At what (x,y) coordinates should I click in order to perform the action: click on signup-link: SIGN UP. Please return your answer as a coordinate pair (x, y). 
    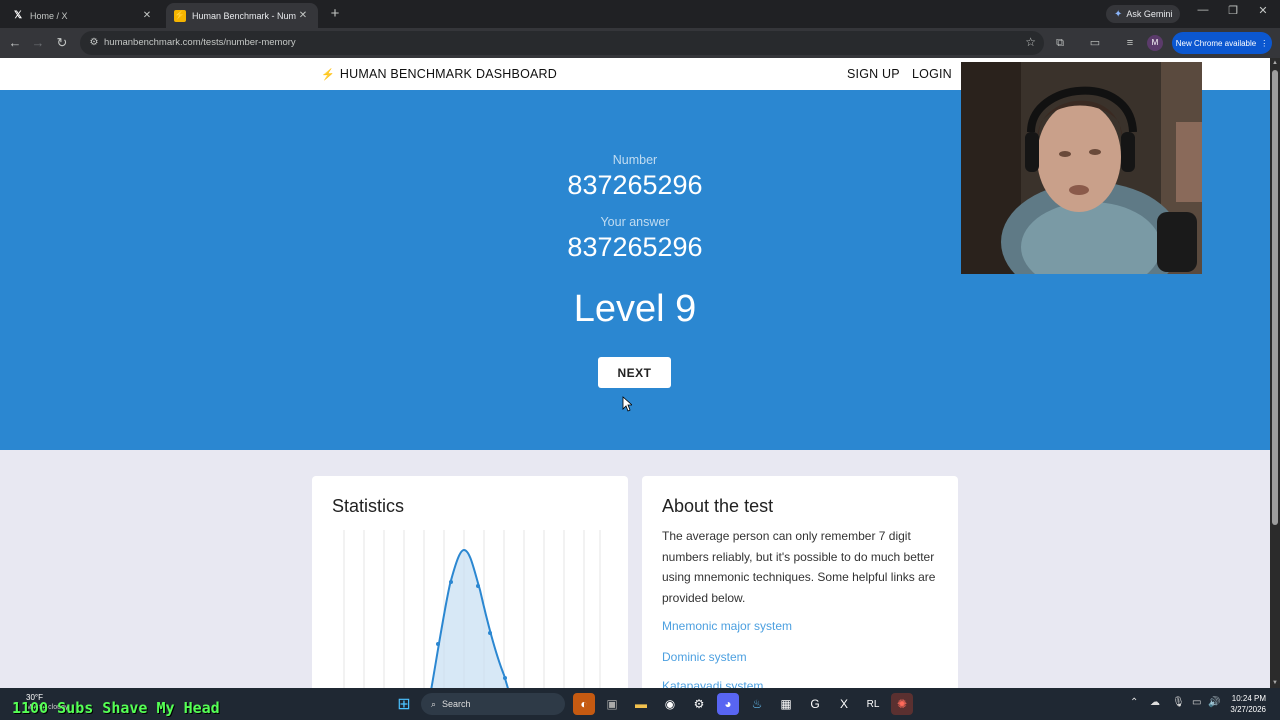
    Looking at the image, I should click on (873, 74).